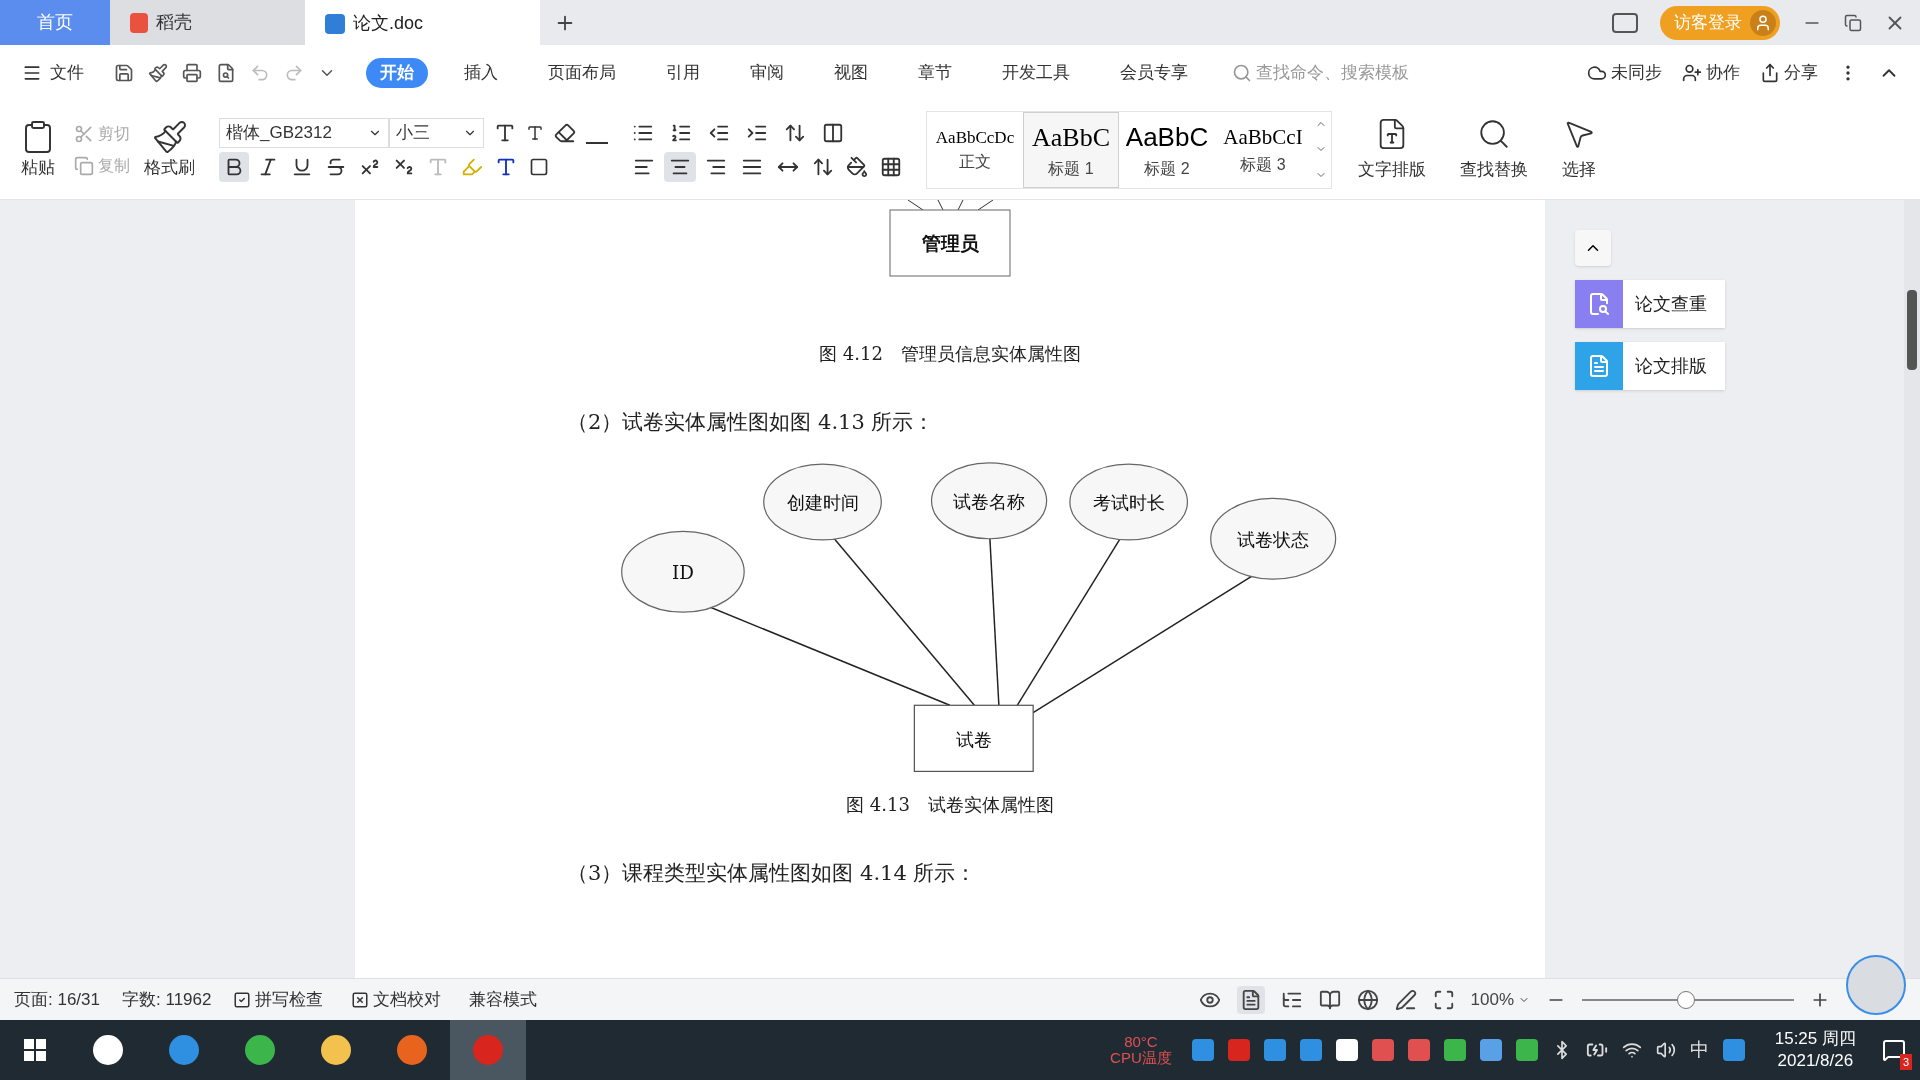  What do you see at coordinates (1250, 999) in the screenshot?
I see `page-view-icon` at bounding box center [1250, 999].